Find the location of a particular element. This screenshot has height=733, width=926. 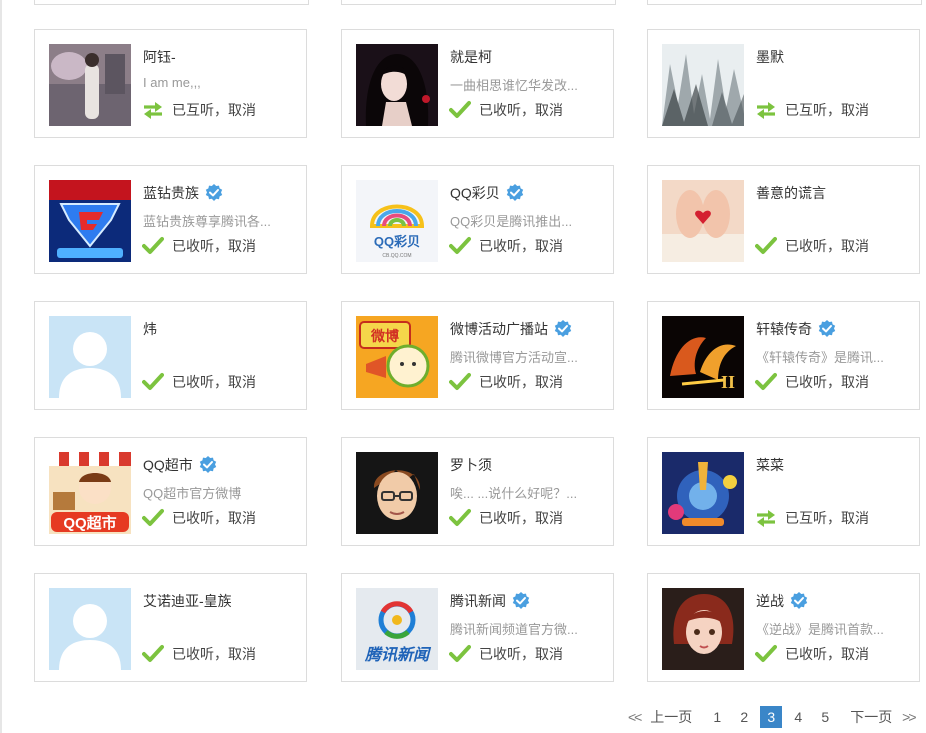

page-3-current: 3 is located at coordinates (771, 717).